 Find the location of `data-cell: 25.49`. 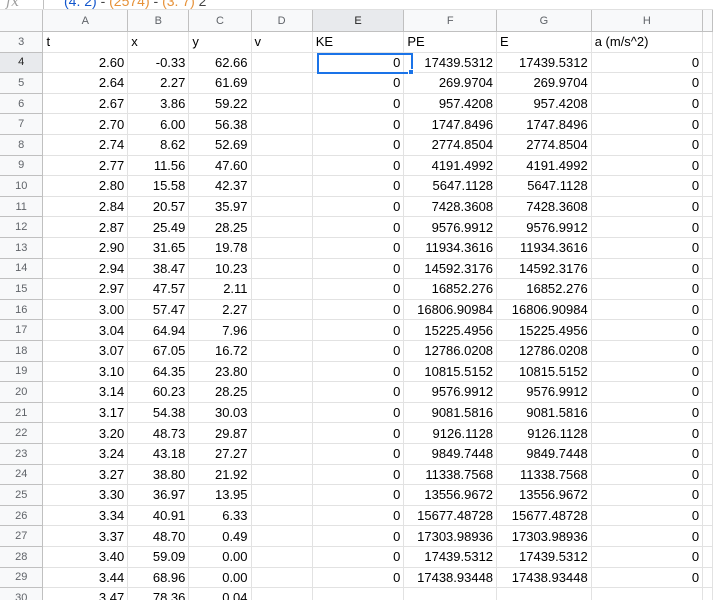

data-cell: 25.49 is located at coordinates (159, 227).